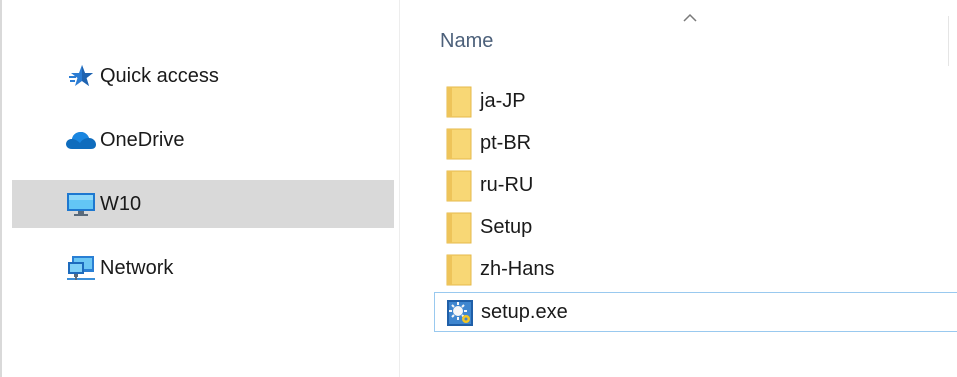 The height and width of the screenshot is (377, 957). What do you see at coordinates (690, 18) in the screenshot?
I see `sort-ascending-icon` at bounding box center [690, 18].